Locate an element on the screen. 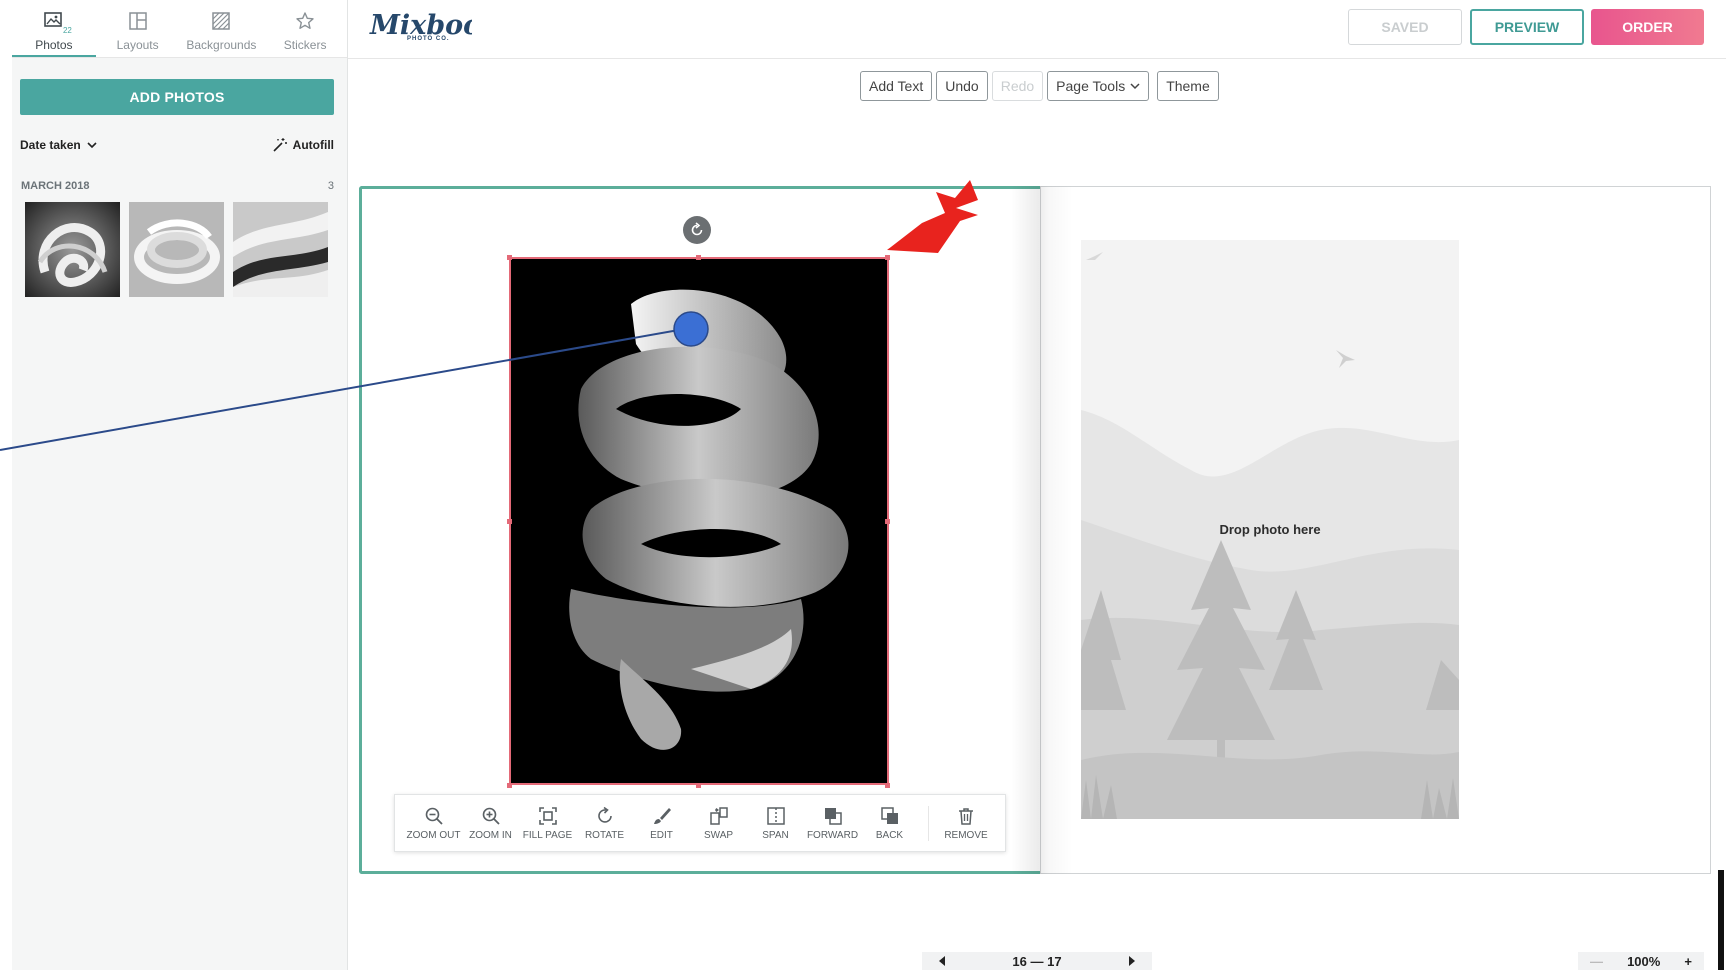  preview-button: PREVIEW is located at coordinates (1527, 27).